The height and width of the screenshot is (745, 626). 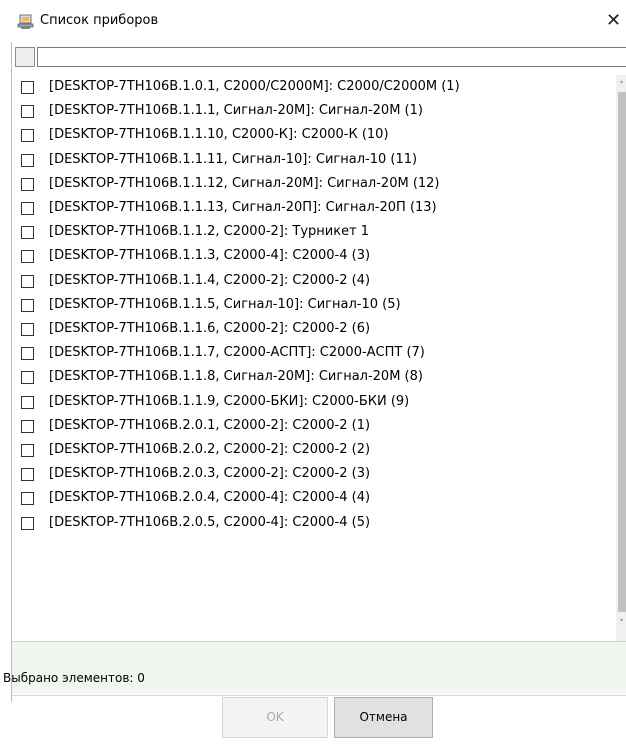 What do you see at coordinates (313, 21) in the screenshot?
I see `title-bar: Список приборов ✕` at bounding box center [313, 21].